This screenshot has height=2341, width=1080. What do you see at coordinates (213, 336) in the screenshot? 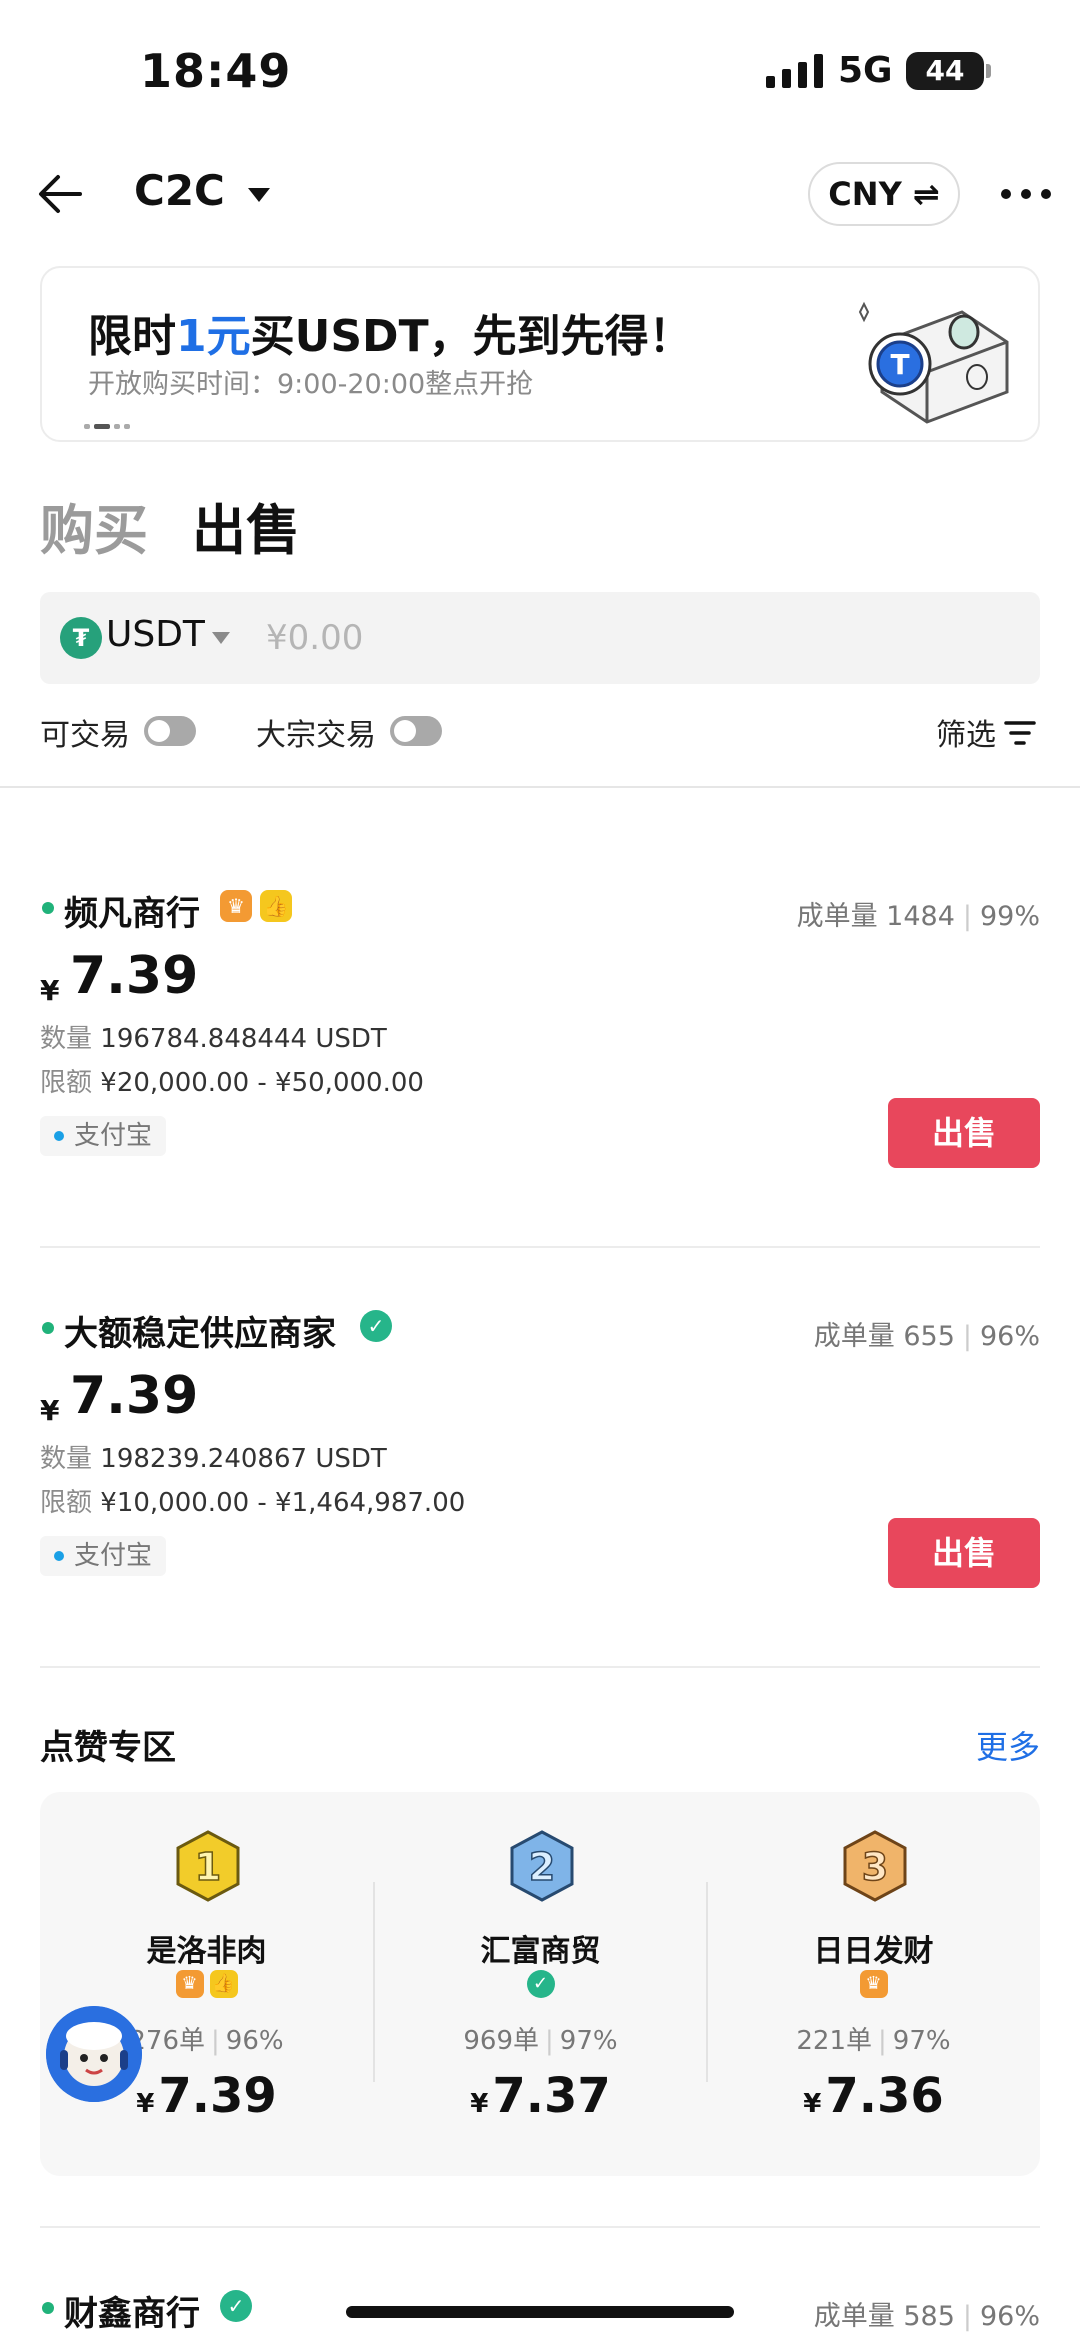
I see `banner-title-highlight: 1元` at bounding box center [213, 336].